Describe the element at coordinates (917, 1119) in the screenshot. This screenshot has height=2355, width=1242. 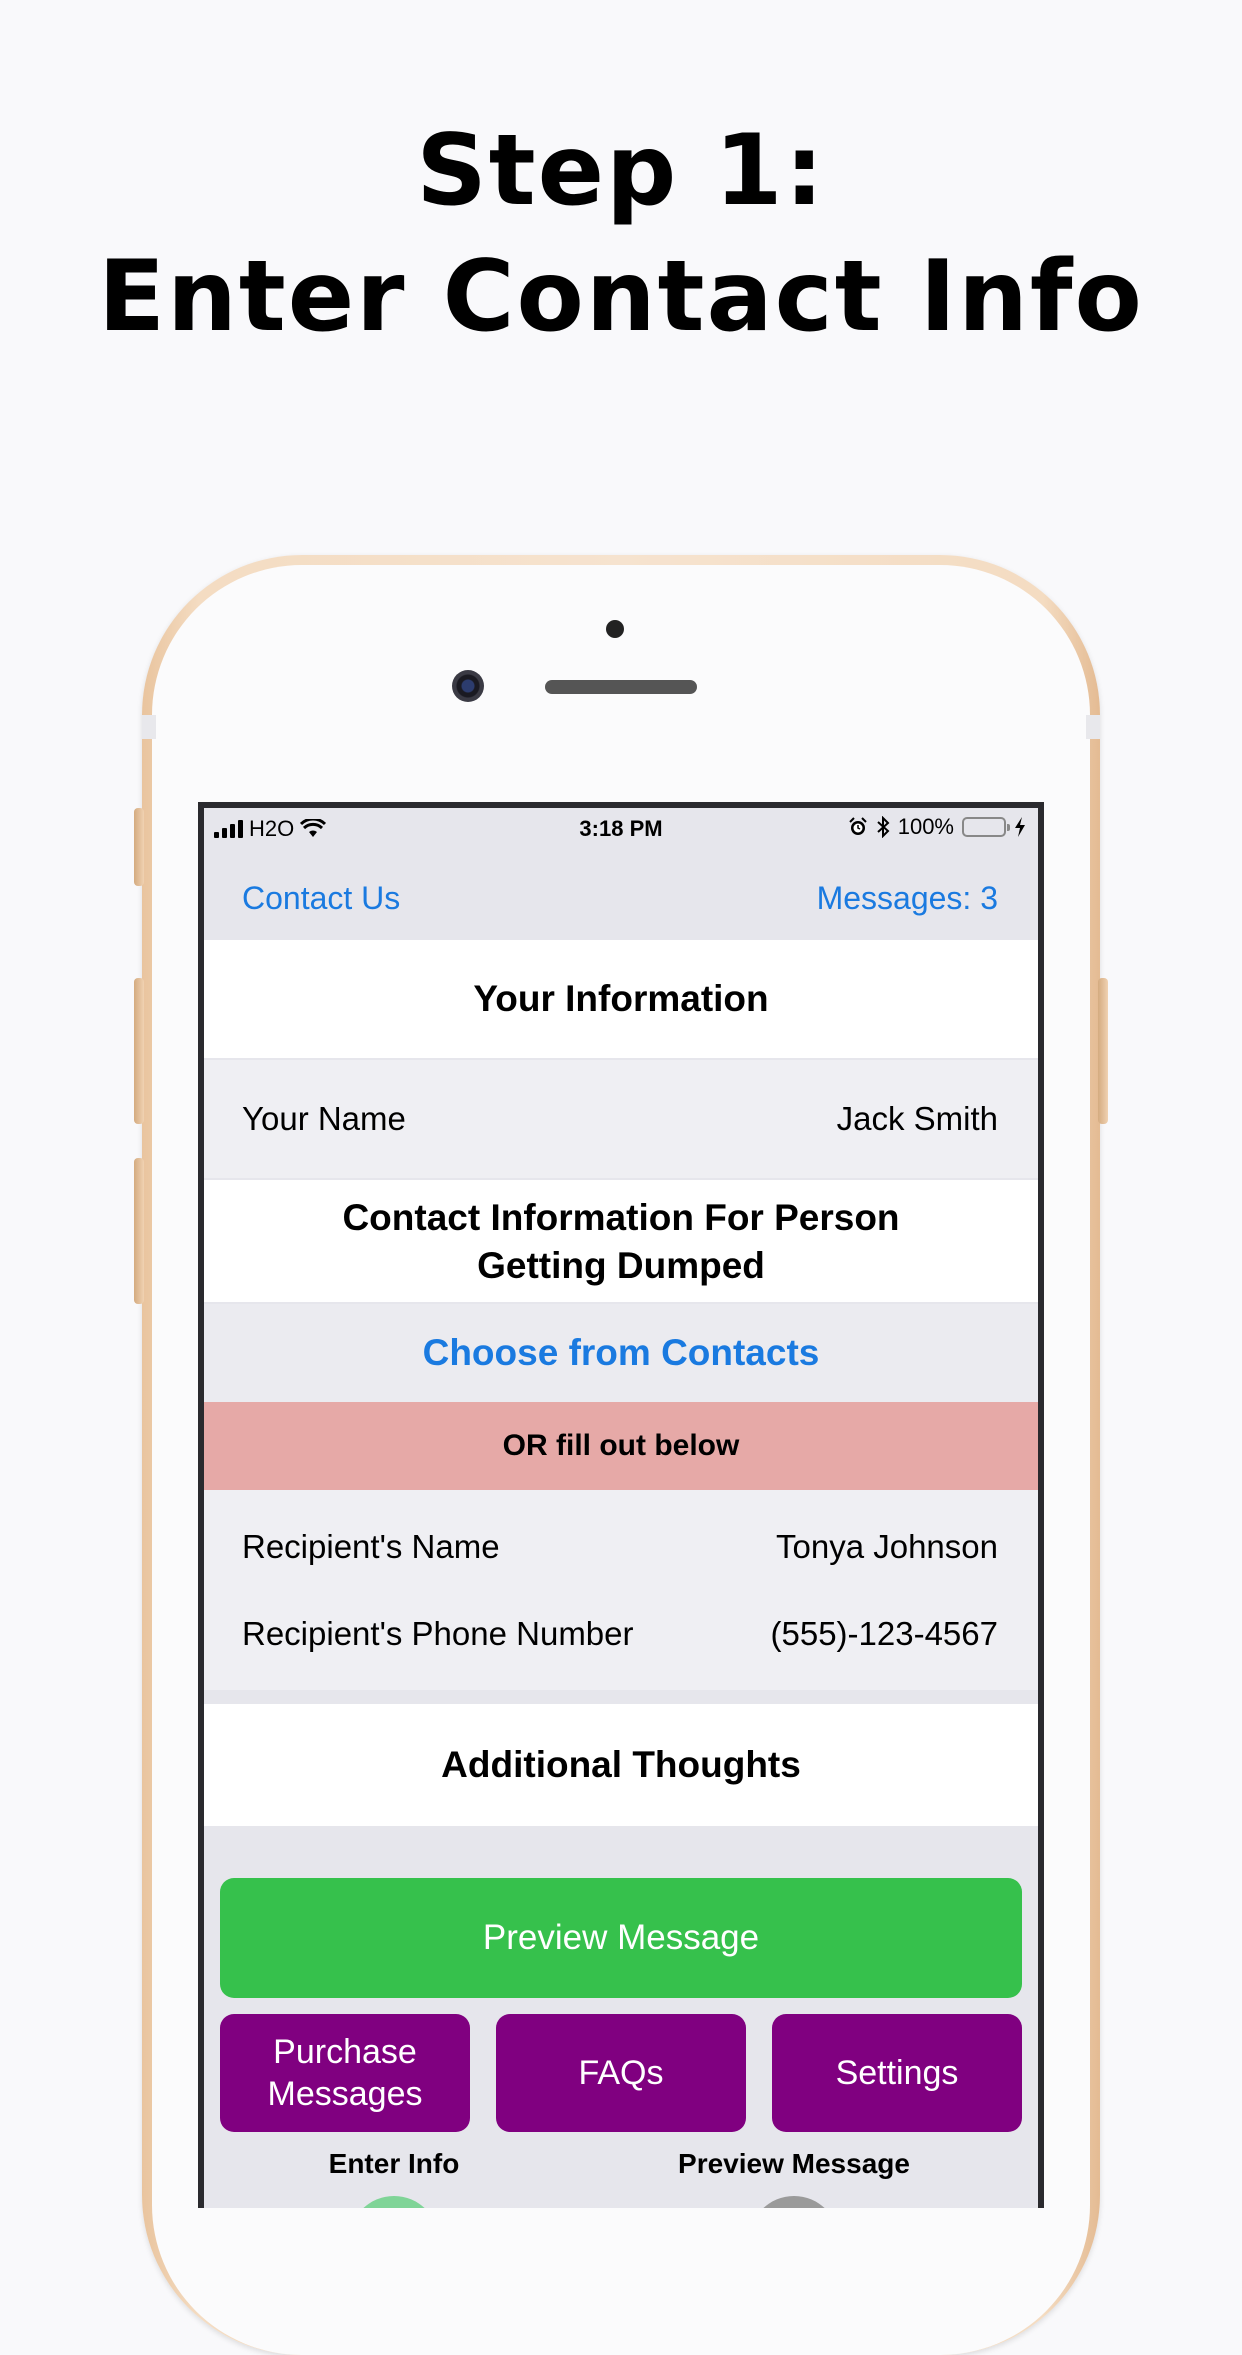
I see `your-name-value: Jack Smith` at that location.